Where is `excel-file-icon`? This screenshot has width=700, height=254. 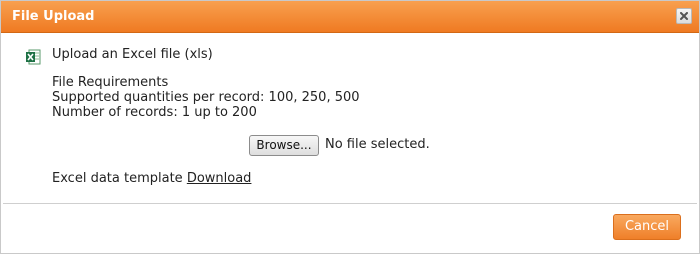 excel-file-icon is located at coordinates (33, 57).